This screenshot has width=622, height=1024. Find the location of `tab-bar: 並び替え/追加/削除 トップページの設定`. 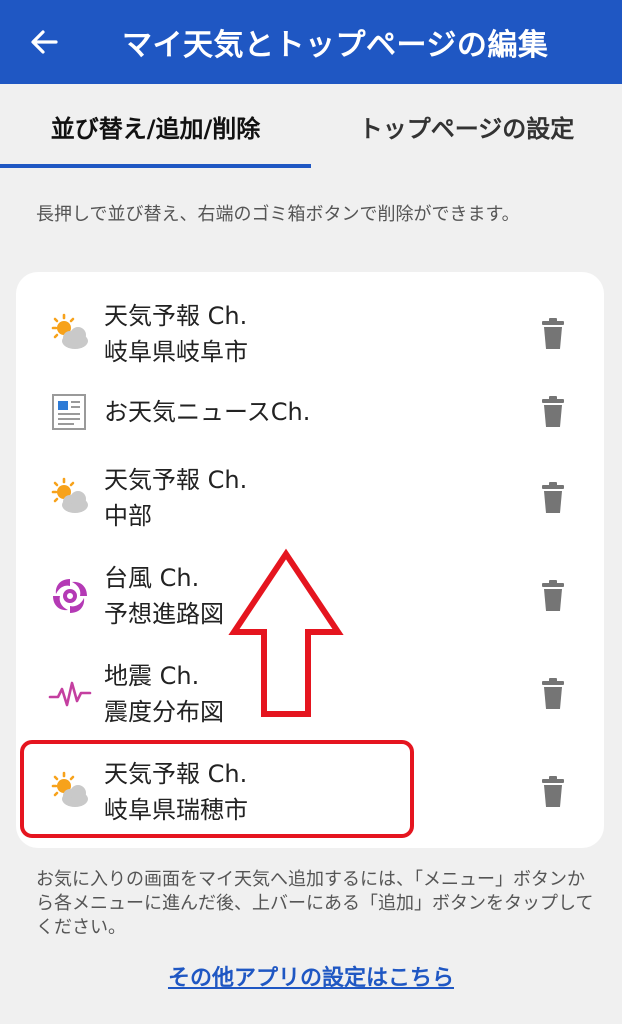

tab-bar: 並び替え/追加/削除 トップページの設定 is located at coordinates (311, 126).